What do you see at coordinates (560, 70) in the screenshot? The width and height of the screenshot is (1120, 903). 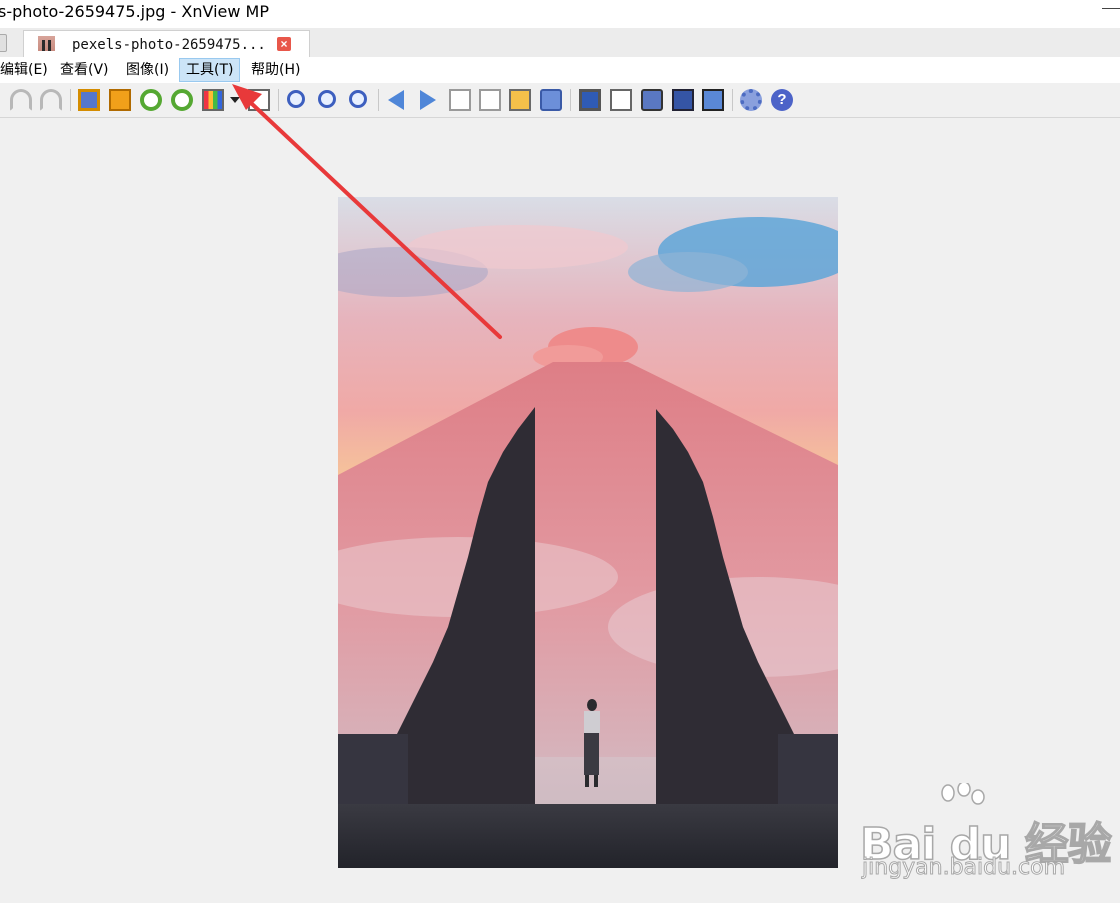 I see `menu-bar: 编辑(E) 查看(V) 图像(I) 工具(T) 帮助(H)` at bounding box center [560, 70].